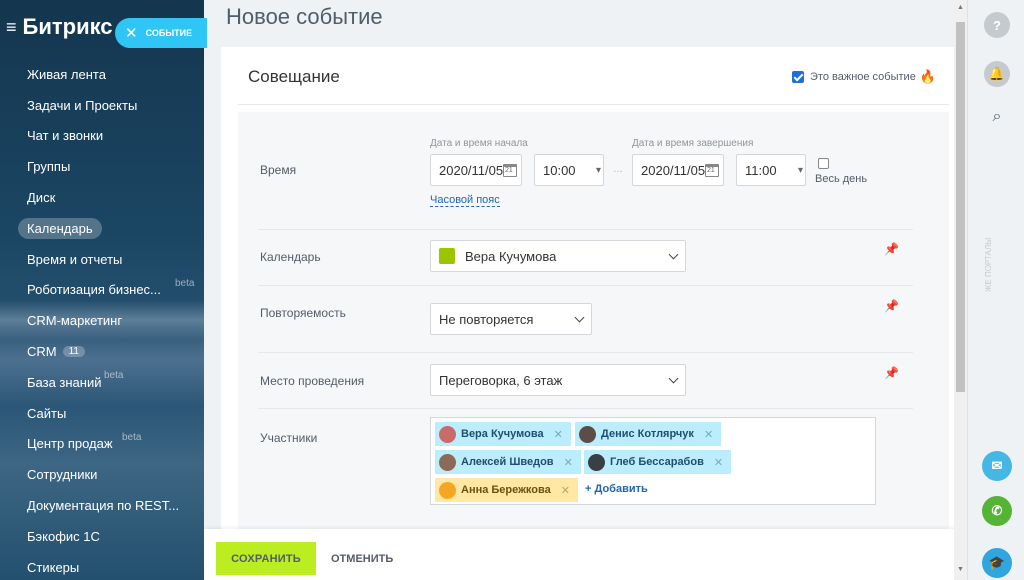 This screenshot has width=1024, height=580. Describe the element at coordinates (476, 170) in the screenshot. I see `start-date-input: 2020/11/05` at that location.